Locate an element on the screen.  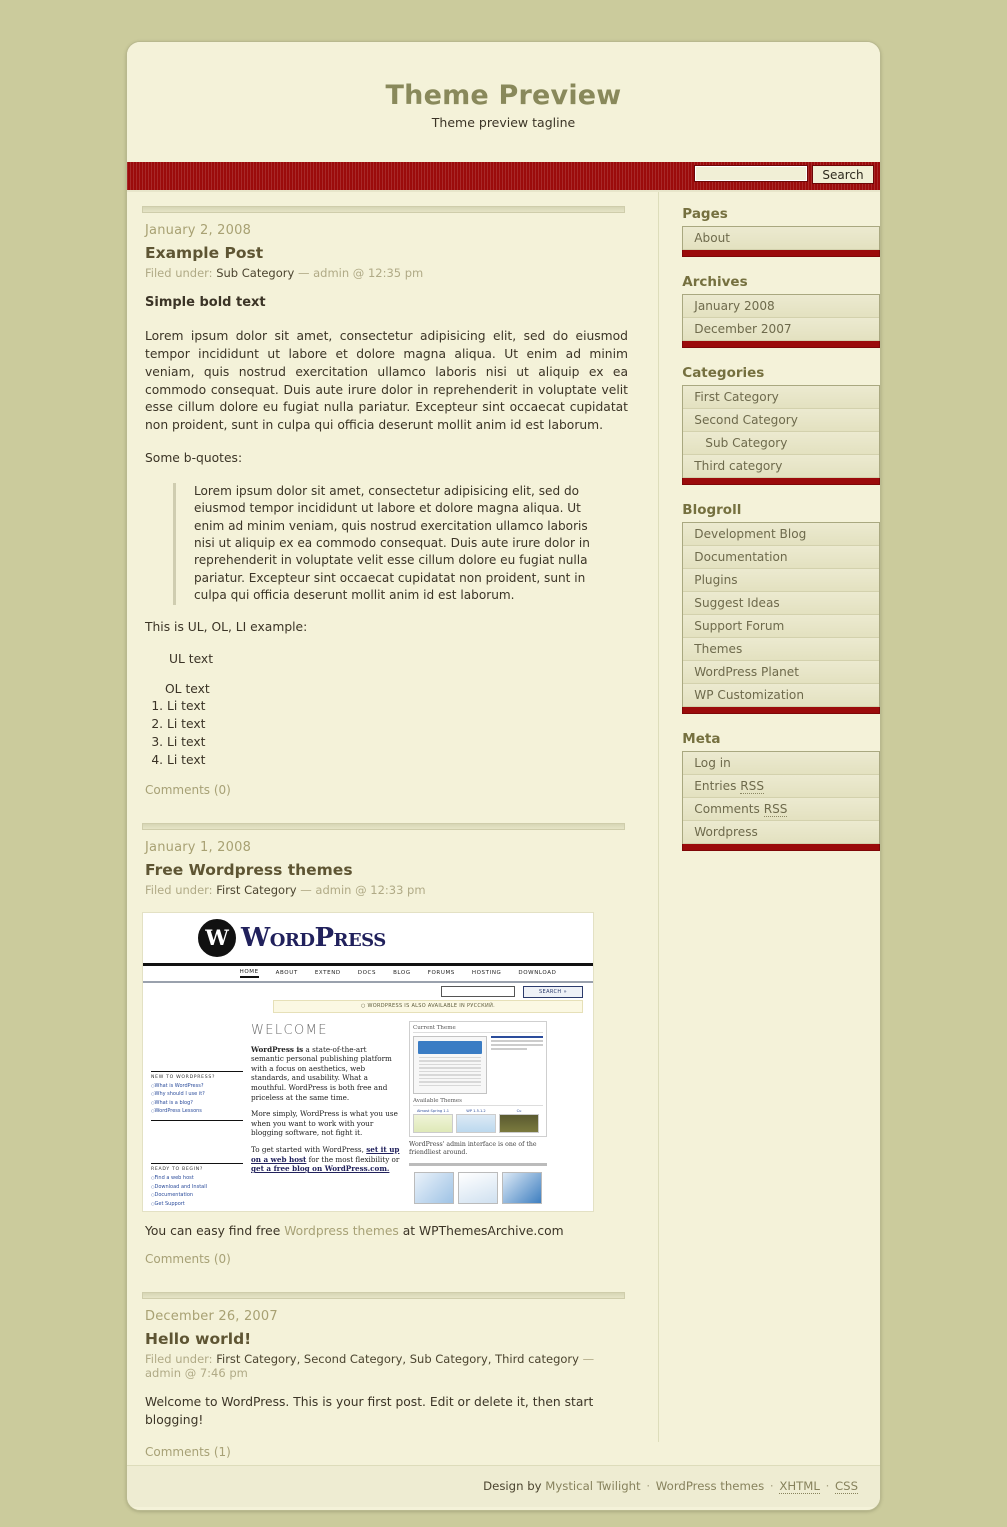
list-item: Second Category is located at coordinates (781, 420).